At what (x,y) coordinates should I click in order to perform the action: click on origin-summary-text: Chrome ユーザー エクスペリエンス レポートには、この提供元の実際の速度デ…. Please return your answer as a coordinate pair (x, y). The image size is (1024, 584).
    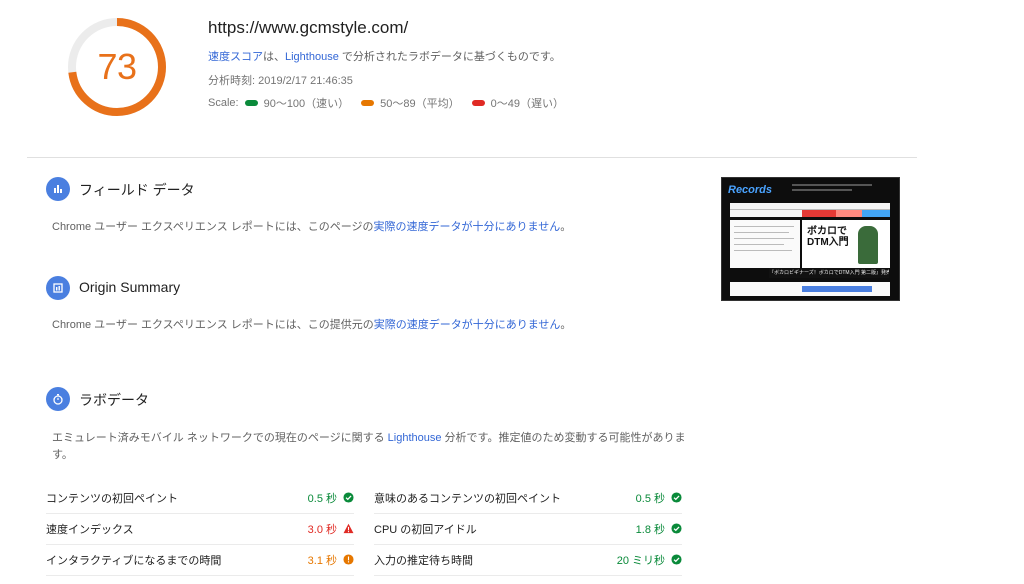
    Looking at the image, I should click on (311, 325).